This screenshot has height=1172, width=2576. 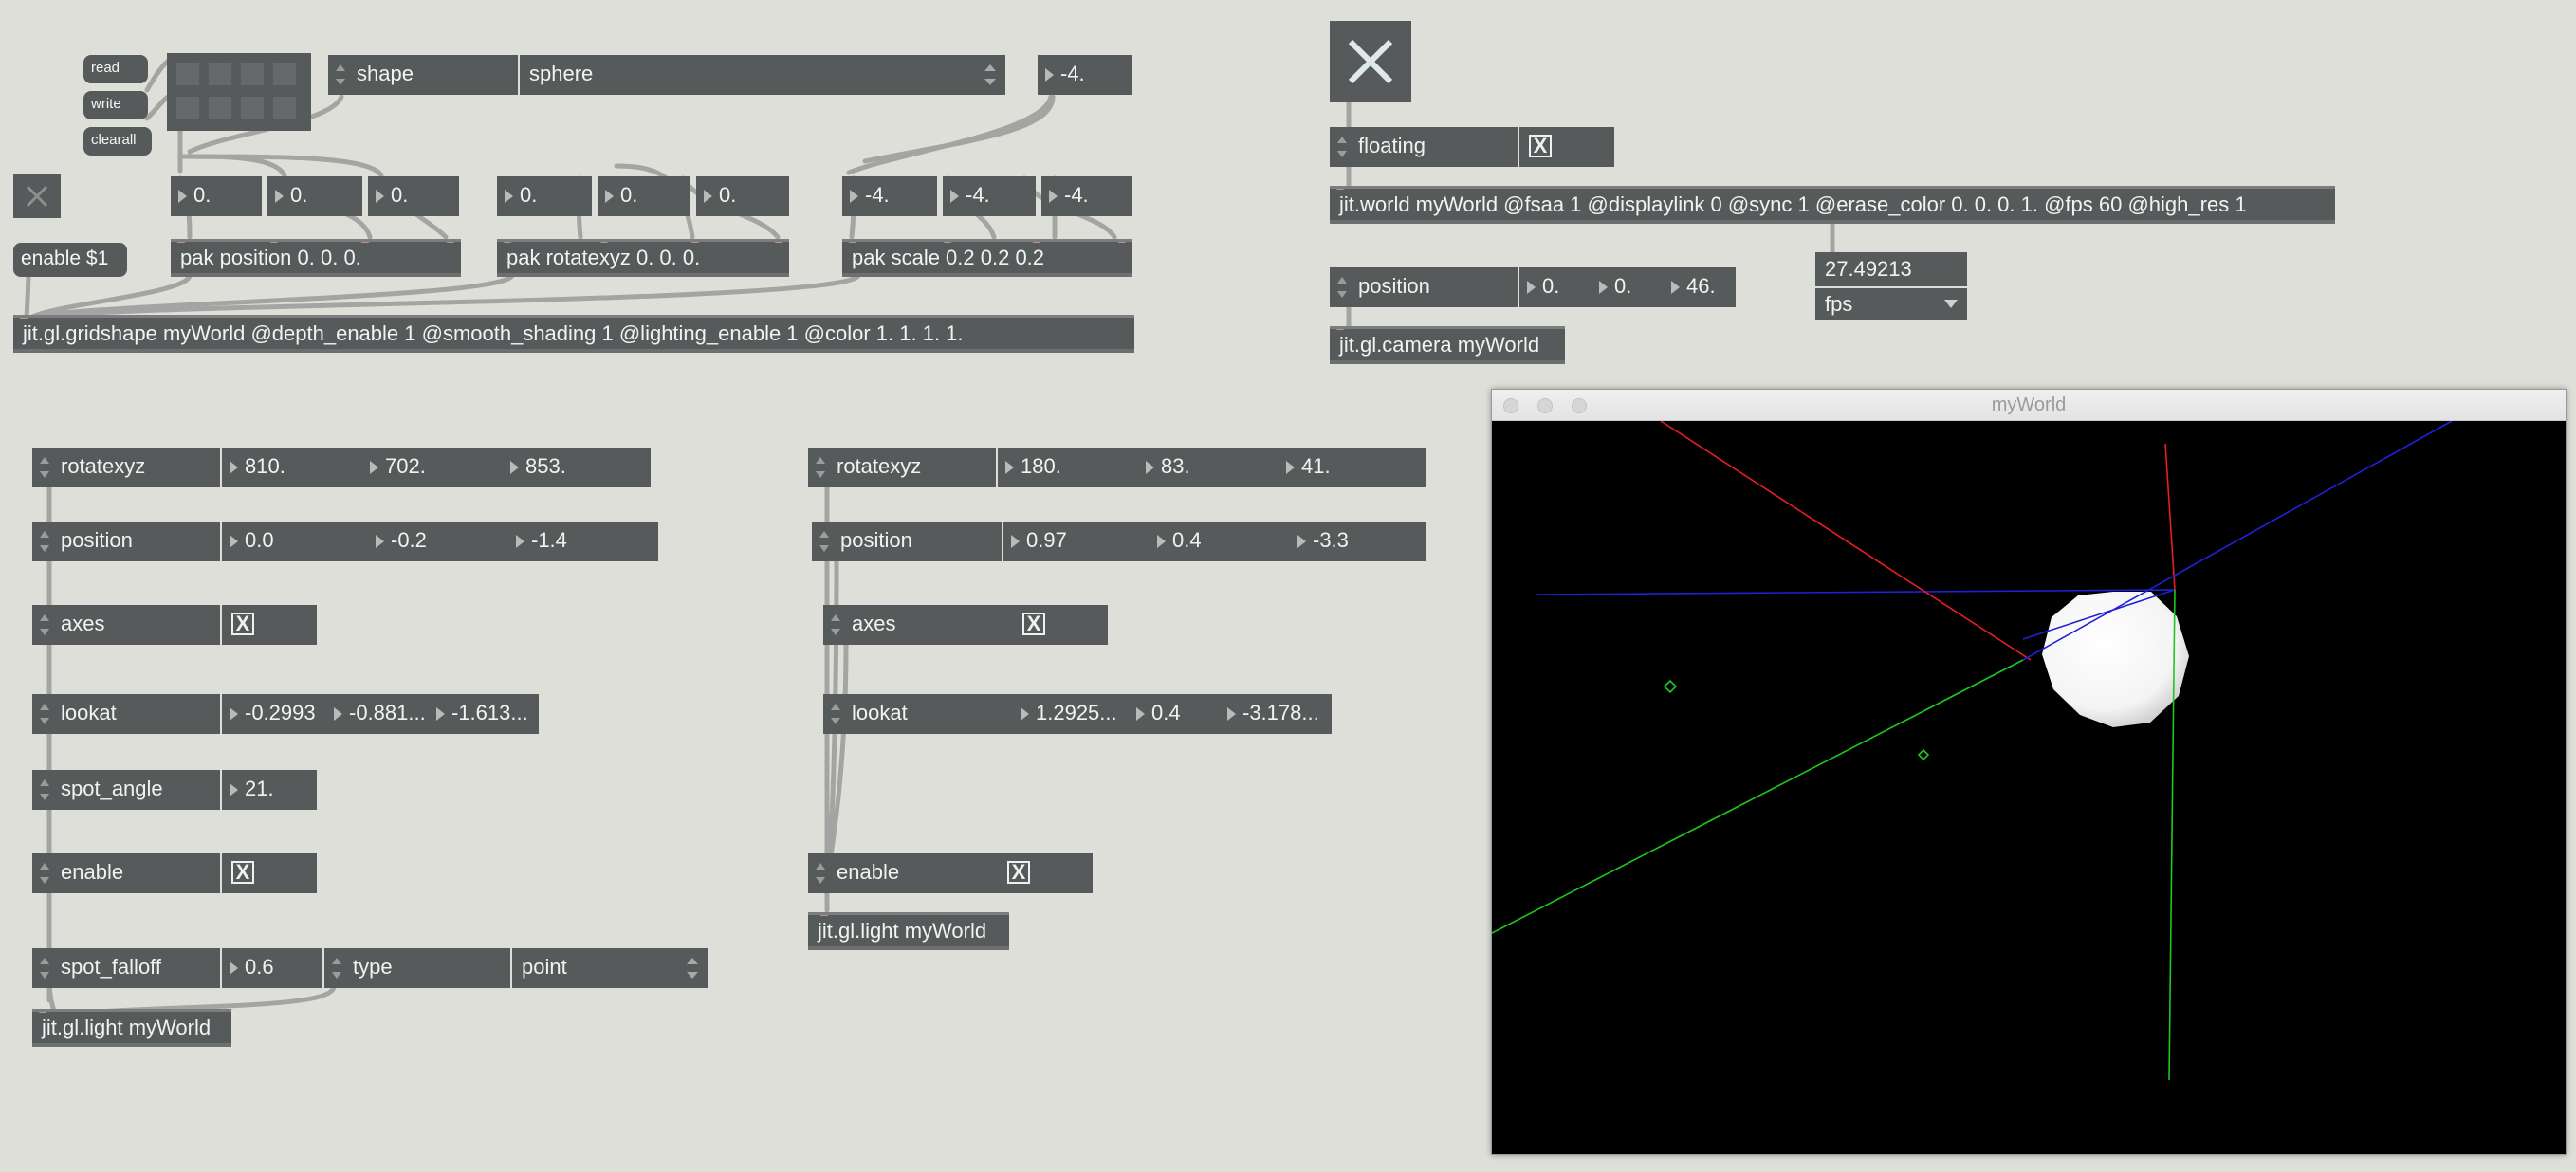 I want to click on light1-position-attrui: position, so click(x=126, y=541).